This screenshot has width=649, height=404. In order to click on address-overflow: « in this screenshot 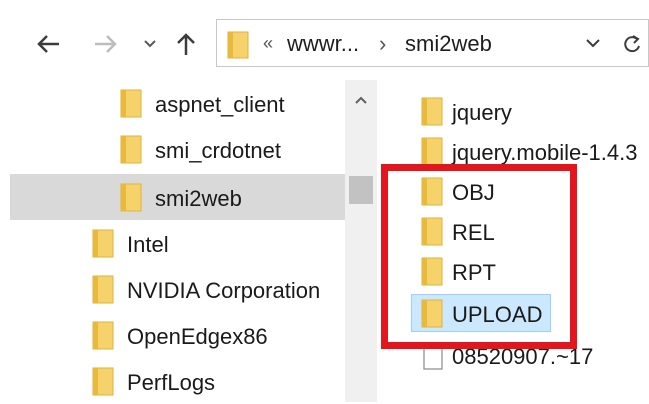, I will do `click(268, 43)`.